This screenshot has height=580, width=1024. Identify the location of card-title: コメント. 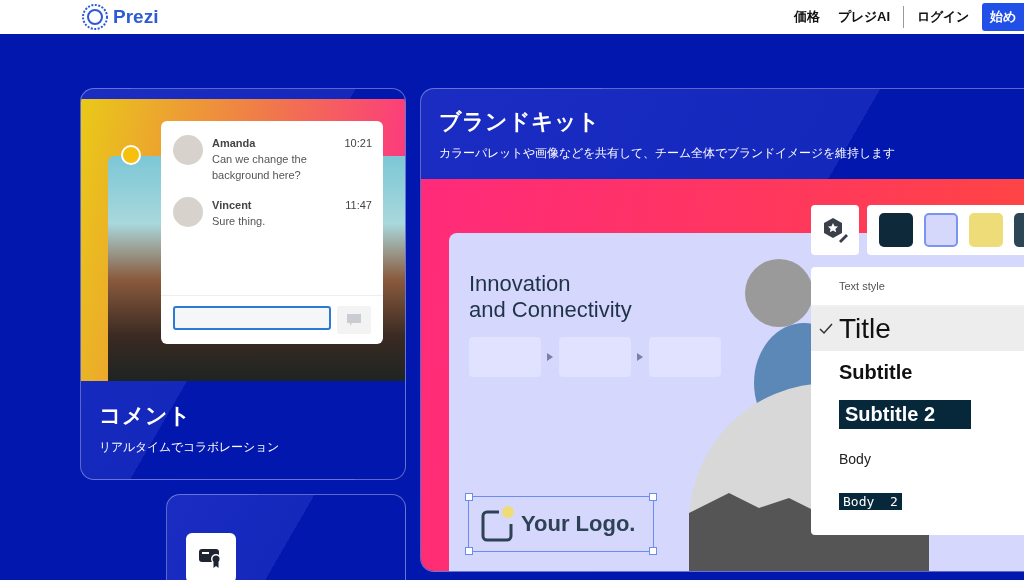
(145, 416).